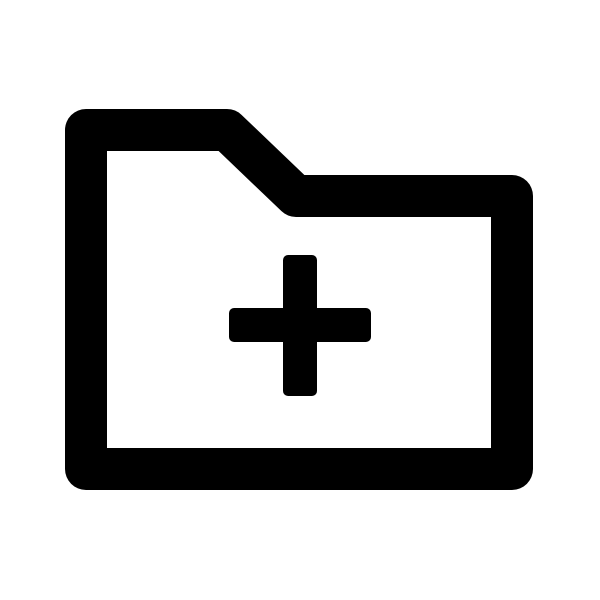  Describe the element at coordinates (300, 325) in the screenshot. I see `plus-horizontal-bar` at that location.